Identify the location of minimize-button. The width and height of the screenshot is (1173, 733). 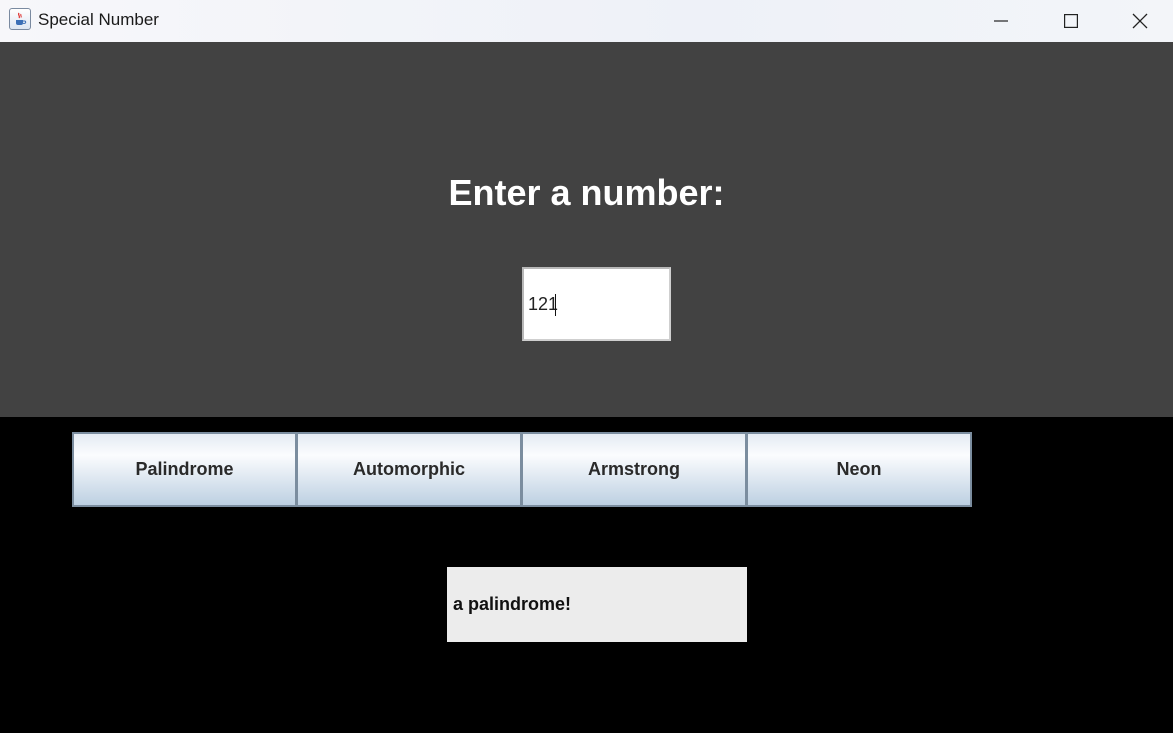
(1001, 21).